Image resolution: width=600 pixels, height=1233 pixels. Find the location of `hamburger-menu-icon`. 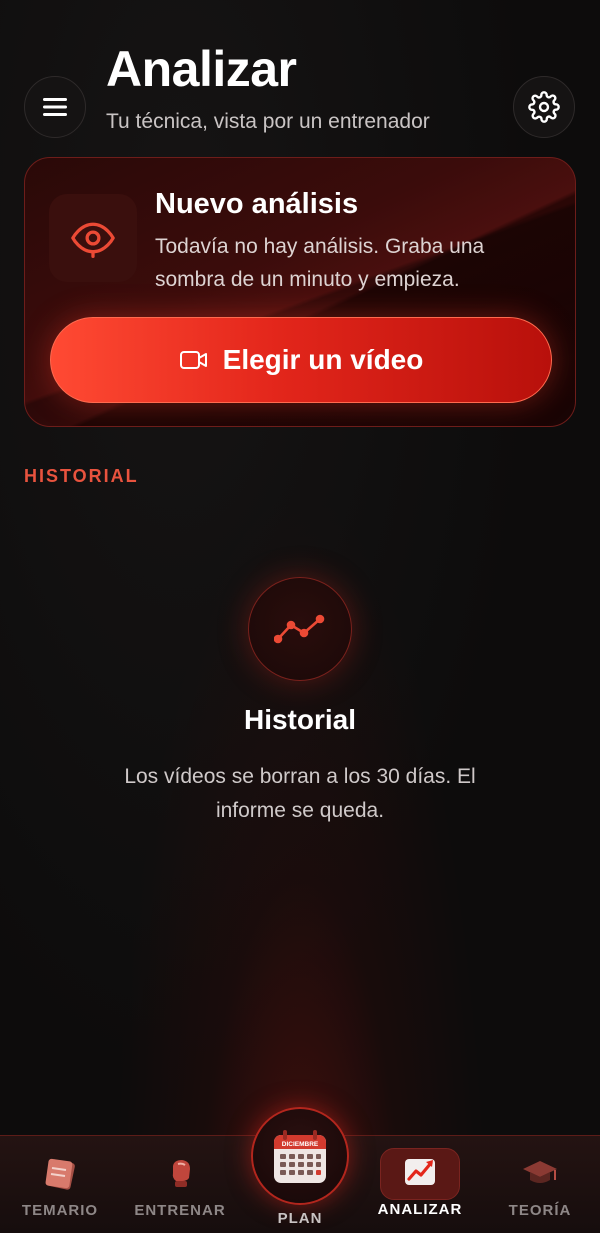

hamburger-menu-icon is located at coordinates (55, 107).